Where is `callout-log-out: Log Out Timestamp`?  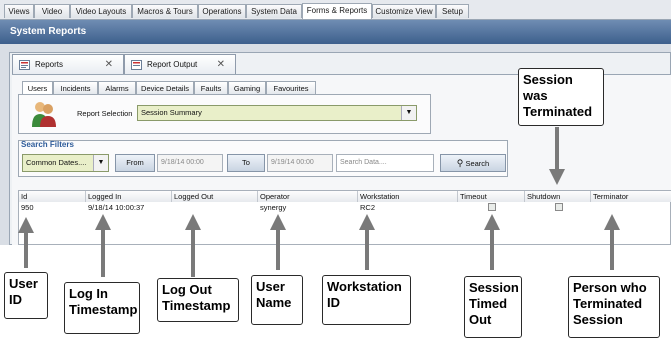
callout-log-out: Log Out Timestamp is located at coordinates (198, 300).